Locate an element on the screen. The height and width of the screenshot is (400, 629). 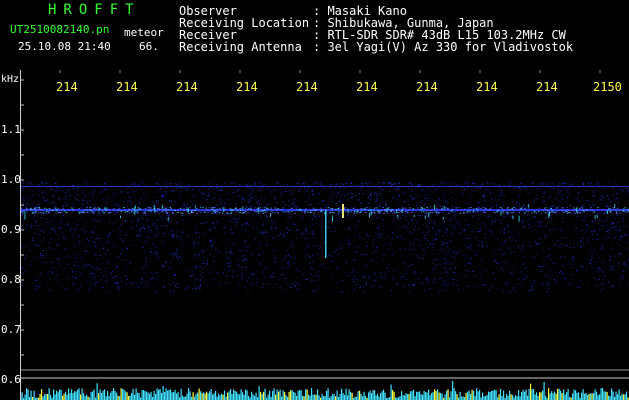
datetime-label: 25.10.08 21:40 is located at coordinates (64, 46).